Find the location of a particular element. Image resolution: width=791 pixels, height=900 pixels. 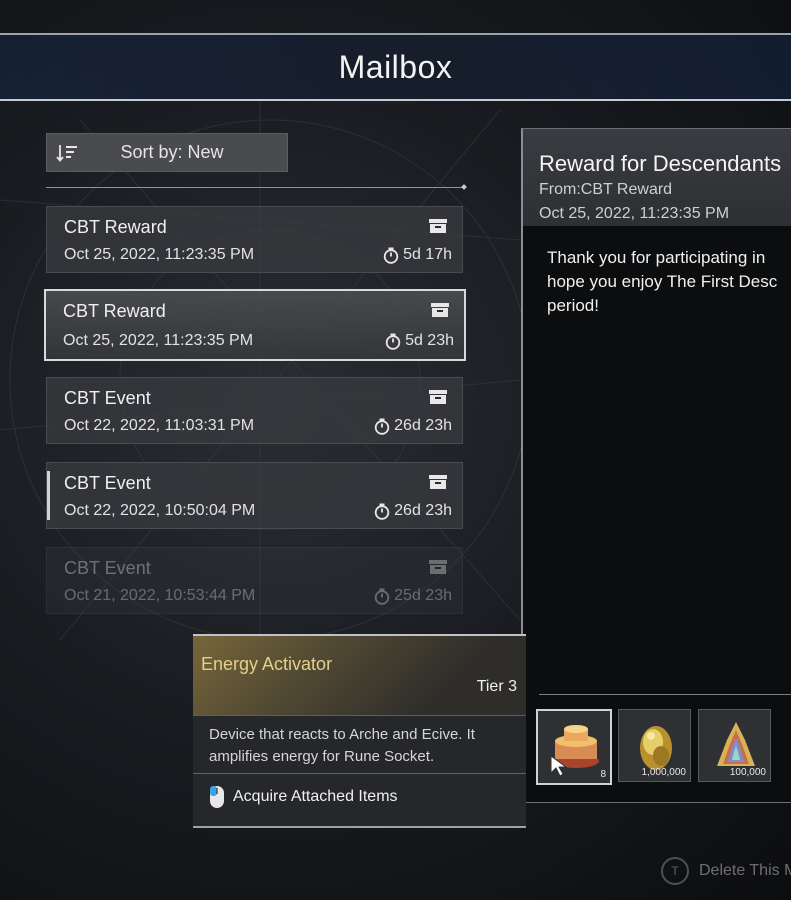

delete-mail-label: Delete This M is located at coordinates (745, 870).